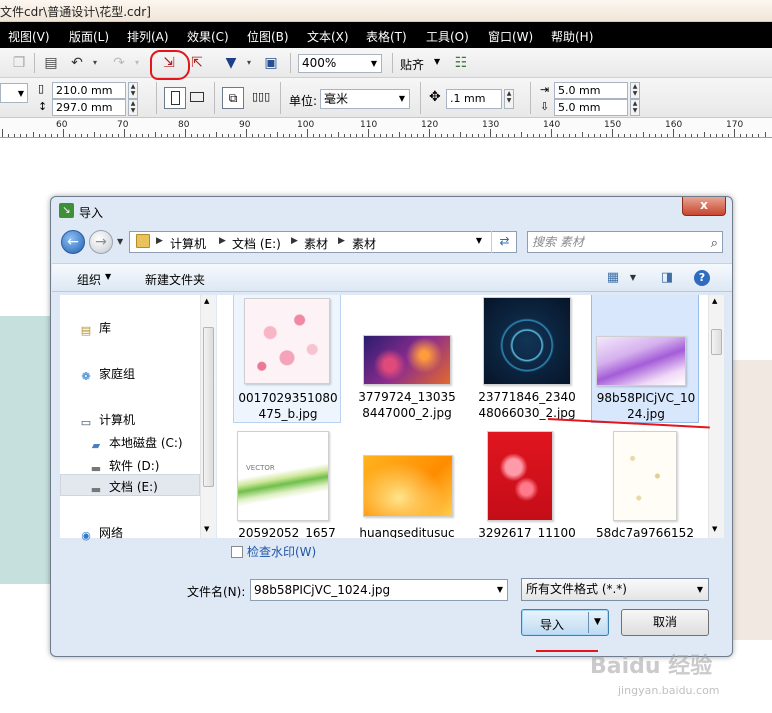  What do you see at coordinates (461, 63) in the screenshot?
I see `options-icon: ☷` at bounding box center [461, 63].